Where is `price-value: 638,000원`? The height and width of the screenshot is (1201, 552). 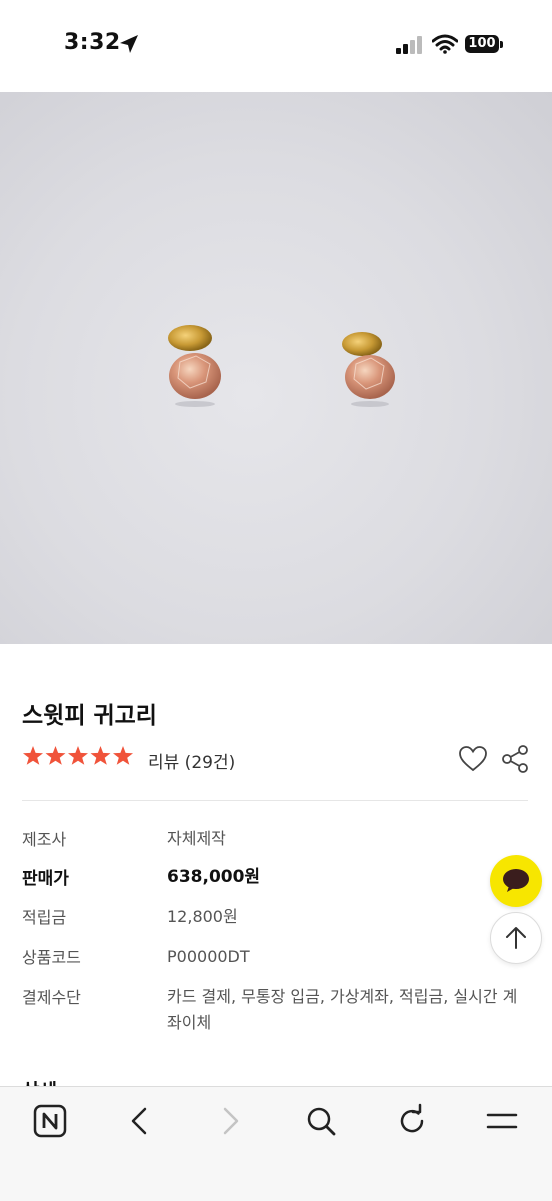 price-value: 638,000원 is located at coordinates (214, 877).